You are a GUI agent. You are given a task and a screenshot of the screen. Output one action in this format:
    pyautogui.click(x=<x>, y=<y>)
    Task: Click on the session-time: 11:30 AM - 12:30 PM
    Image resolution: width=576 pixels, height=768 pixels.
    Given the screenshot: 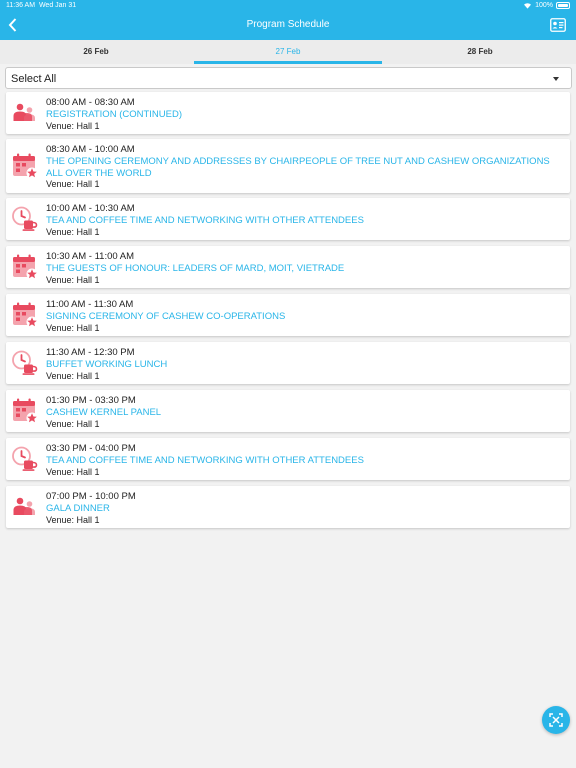 What is the action you would take?
    pyautogui.click(x=90, y=352)
    